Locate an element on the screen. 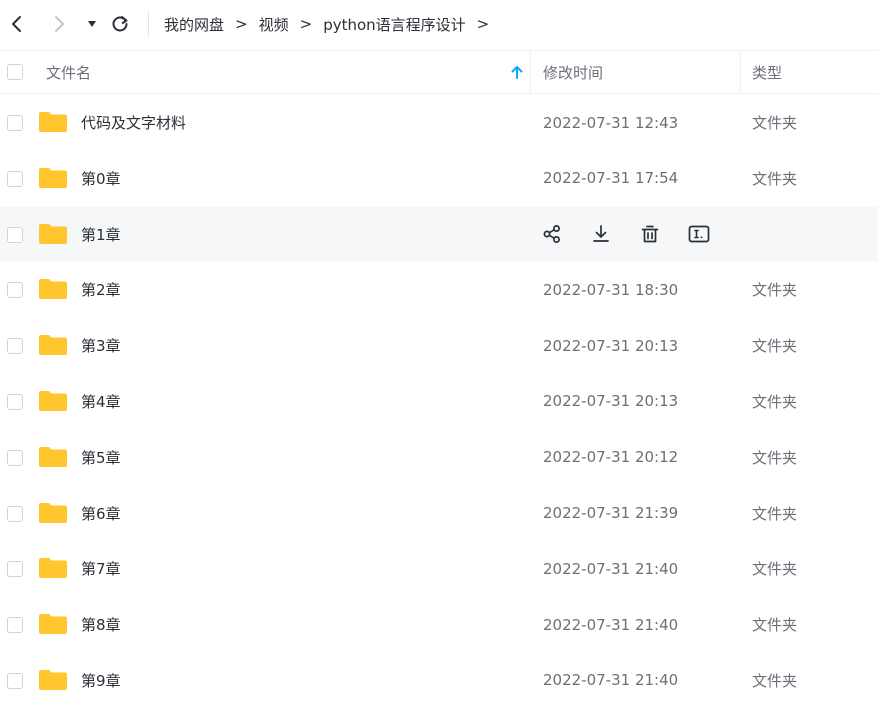  file-name: 第6章 is located at coordinates (101, 513).